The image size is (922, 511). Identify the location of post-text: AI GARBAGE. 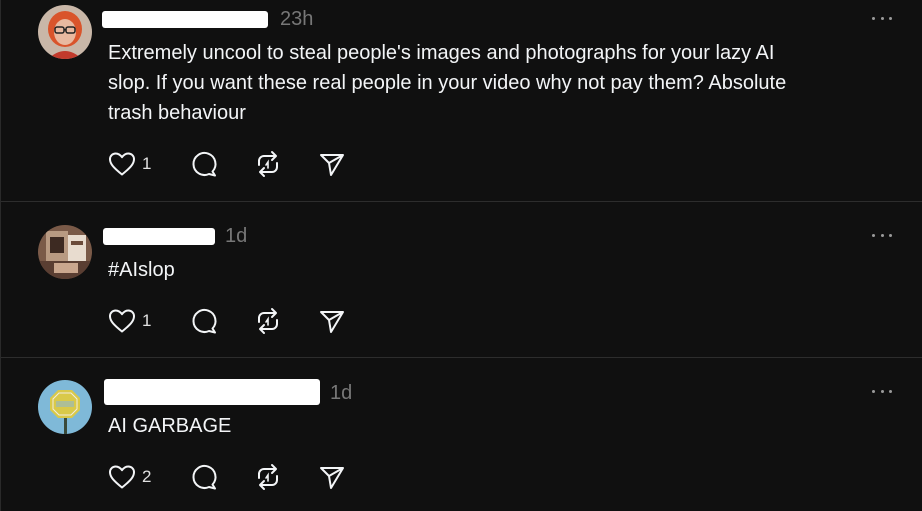
(170, 426).